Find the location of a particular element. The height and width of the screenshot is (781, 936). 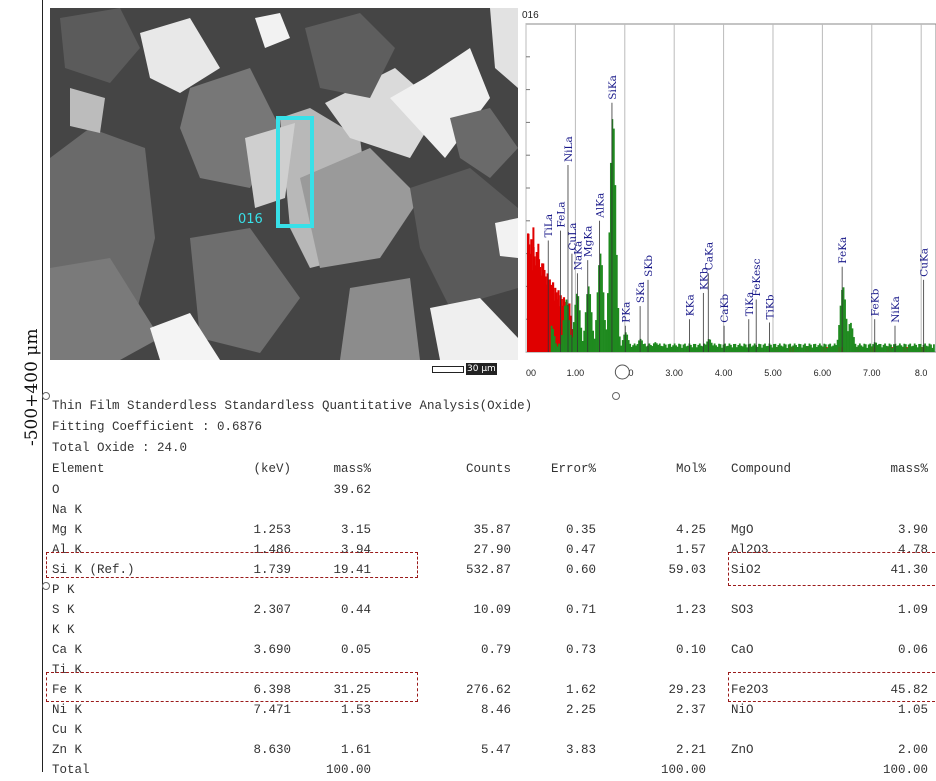

table-cell: 2.00 is located at coordinates (912, 750).